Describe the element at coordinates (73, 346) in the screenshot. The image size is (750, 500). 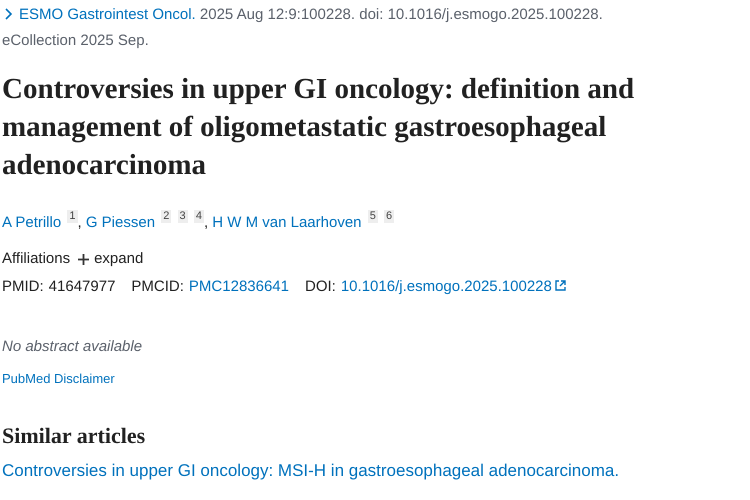
I see `abstract-note: No abstract available` at that location.